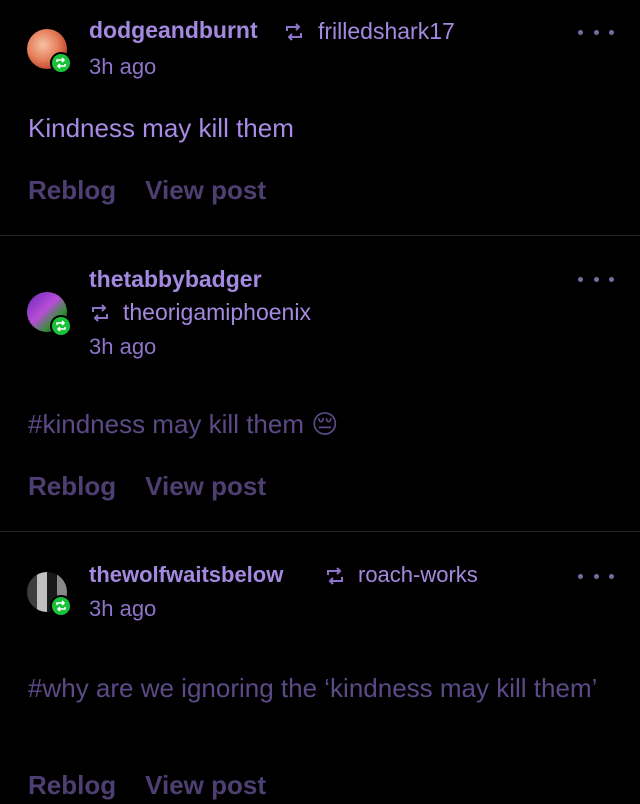  Describe the element at coordinates (173, 30) in the screenshot. I see `post-author: dodgeandburnt` at that location.